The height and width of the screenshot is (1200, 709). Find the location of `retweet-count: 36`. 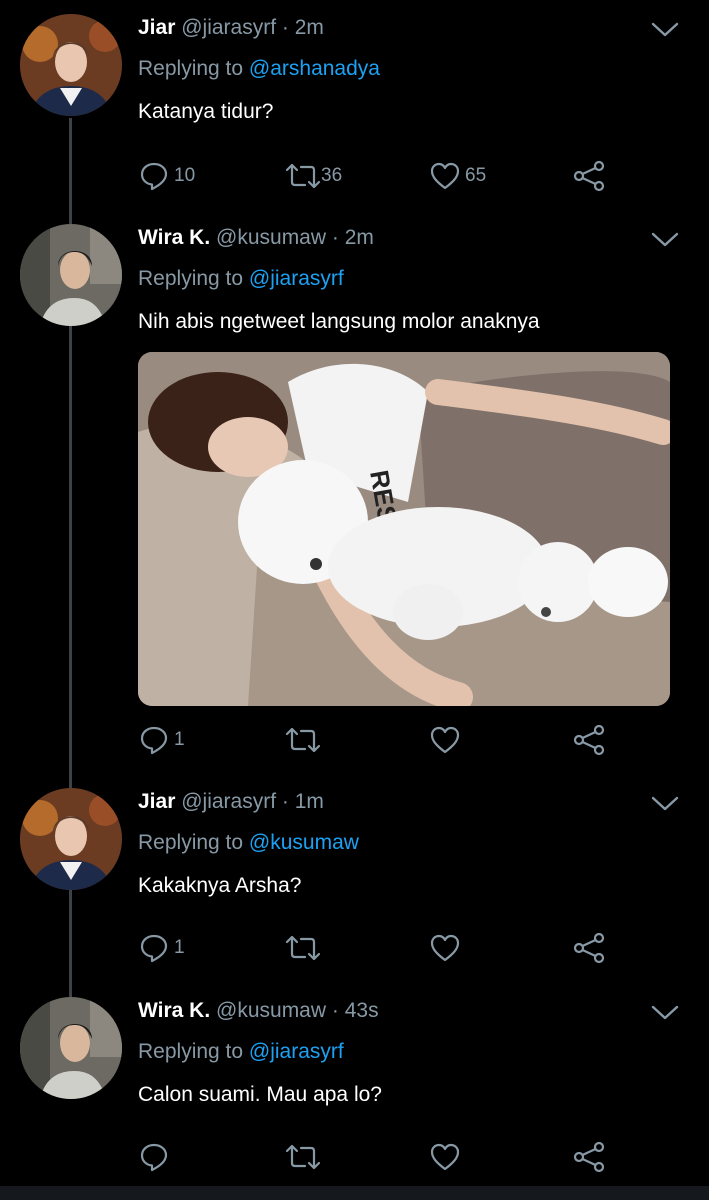

retweet-count: 36 is located at coordinates (332, 175).